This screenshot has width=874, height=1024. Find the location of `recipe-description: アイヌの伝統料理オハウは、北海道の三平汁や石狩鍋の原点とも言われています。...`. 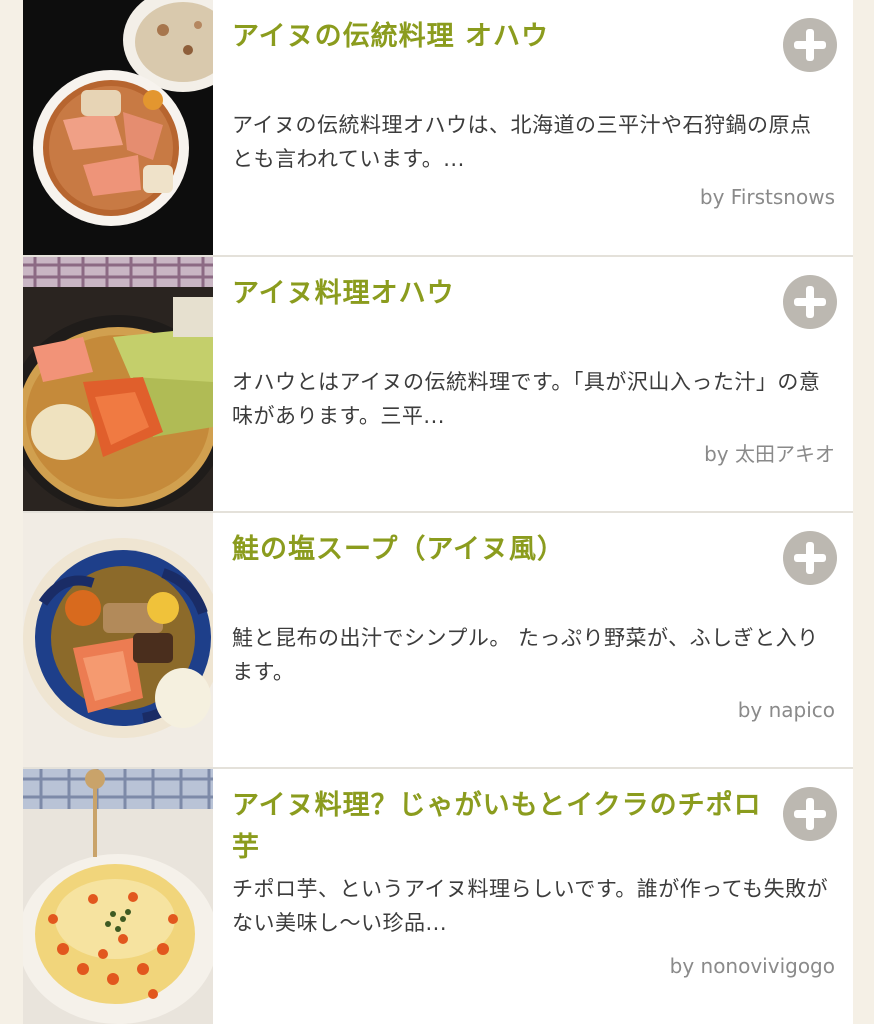

recipe-description: アイヌの伝統料理オハウは、北海道の三平汁や石狩鍋の原点とも言われています。... is located at coordinates (522, 142).